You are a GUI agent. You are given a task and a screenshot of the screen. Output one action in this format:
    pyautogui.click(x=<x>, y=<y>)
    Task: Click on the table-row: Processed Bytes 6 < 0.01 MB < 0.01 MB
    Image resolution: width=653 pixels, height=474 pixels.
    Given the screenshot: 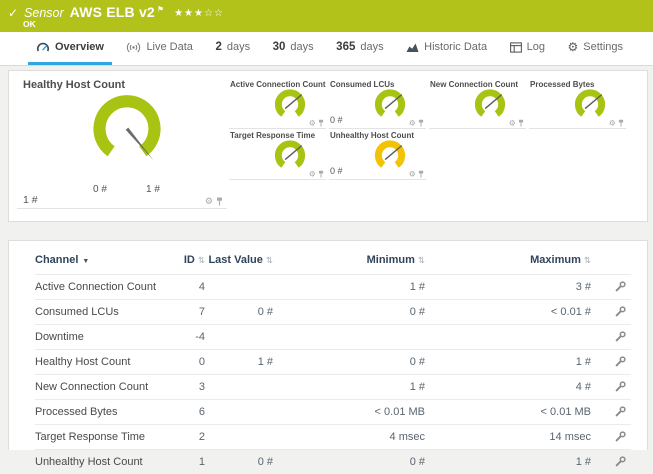 What is the action you would take?
    pyautogui.click(x=333, y=412)
    